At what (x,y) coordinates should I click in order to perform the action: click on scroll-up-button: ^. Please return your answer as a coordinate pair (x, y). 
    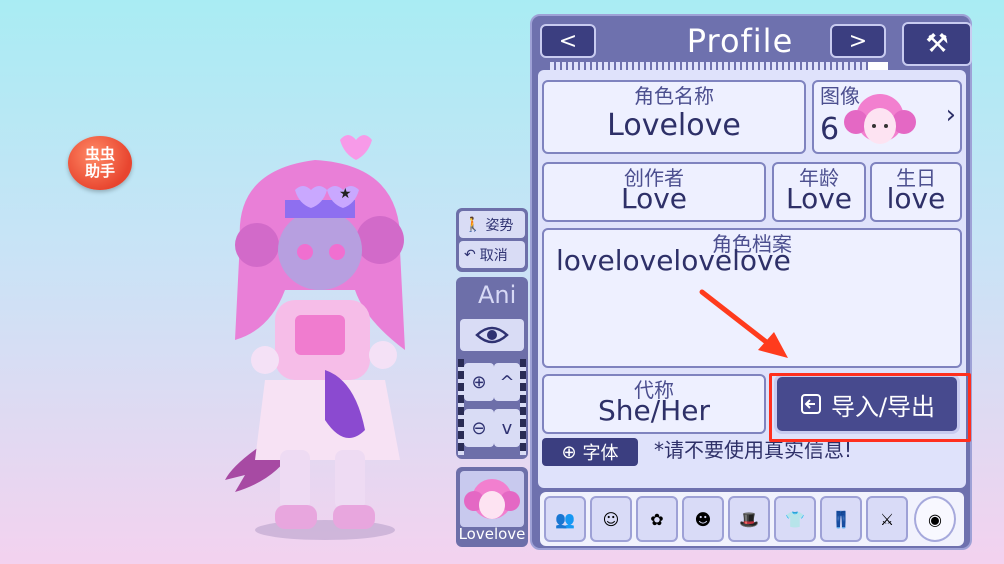
    Looking at the image, I should click on (507, 382).